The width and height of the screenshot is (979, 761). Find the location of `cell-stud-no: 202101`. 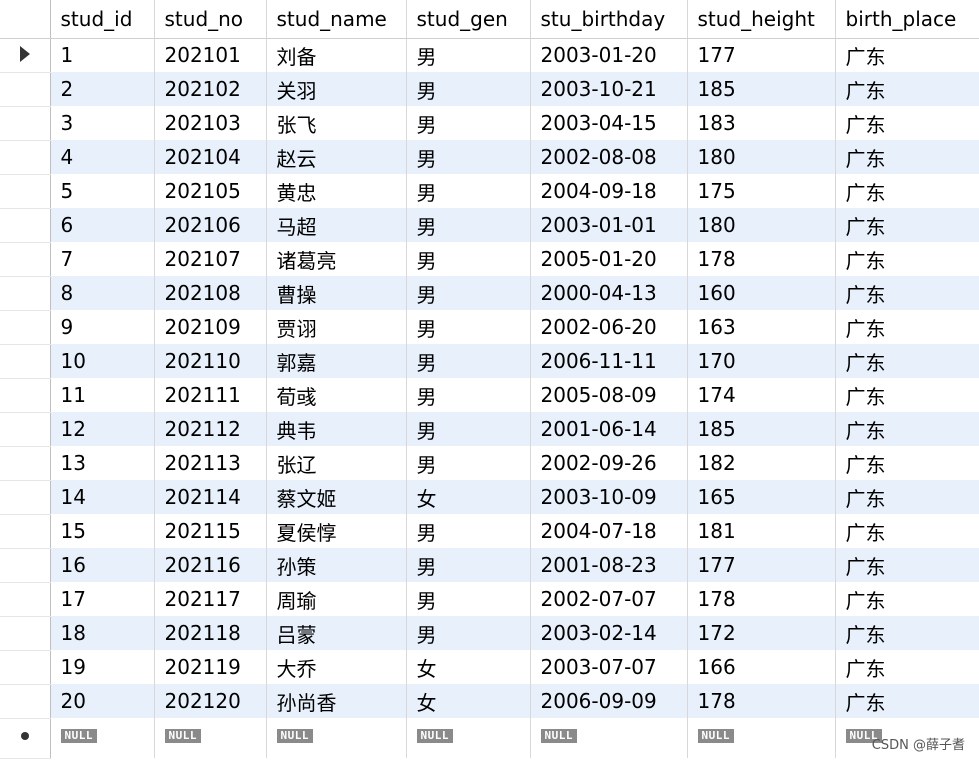

cell-stud-no: 202101 is located at coordinates (210, 55).